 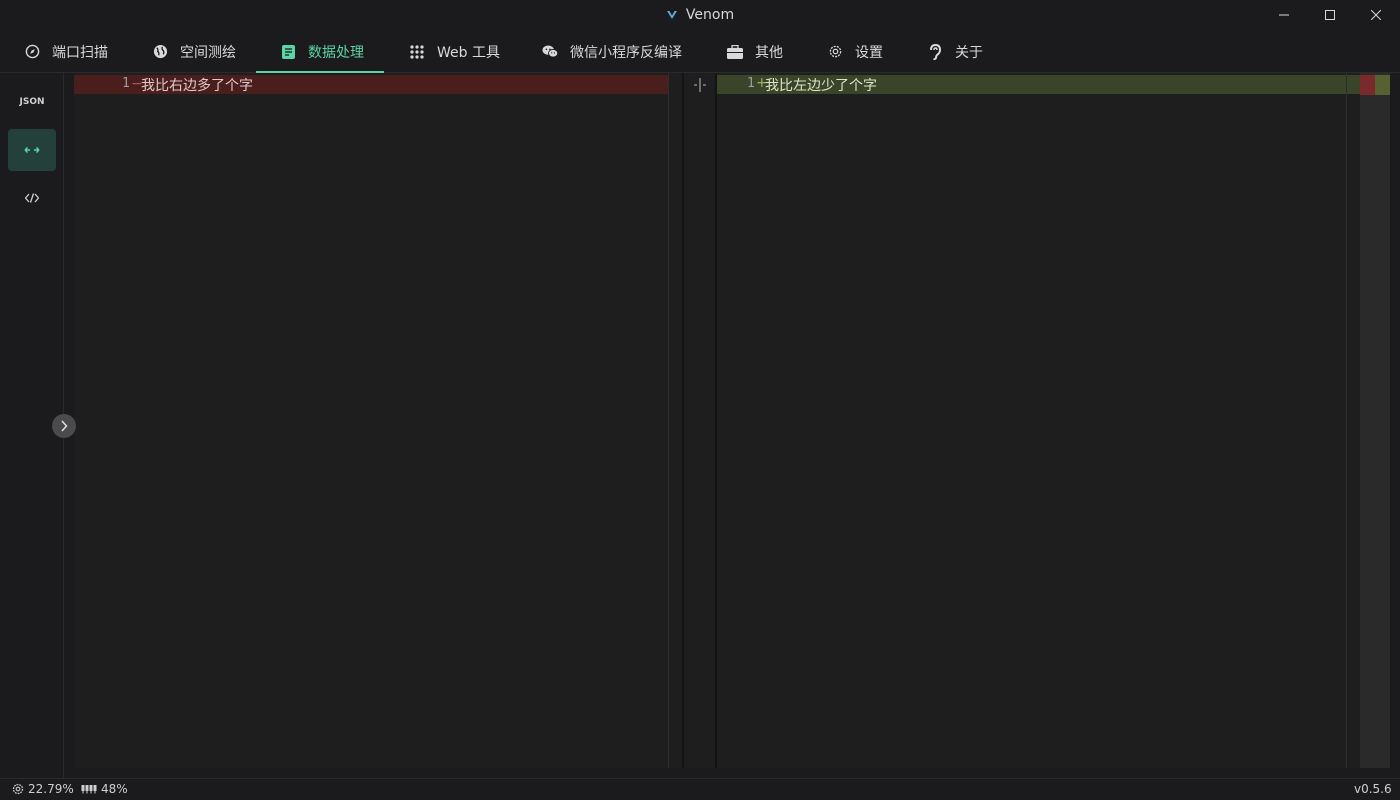 What do you see at coordinates (114, 789) in the screenshot?
I see `memory-value: 48%` at bounding box center [114, 789].